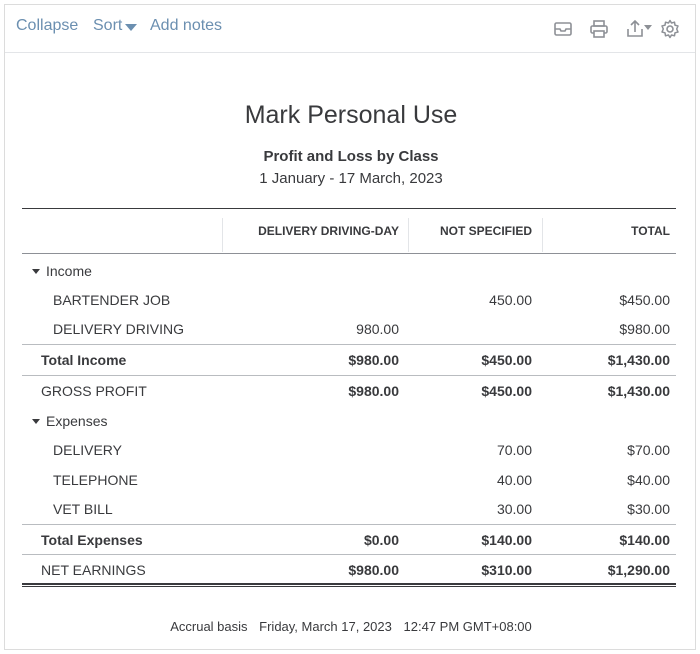 The height and width of the screenshot is (654, 700). I want to click on section-row-expenses: Expenses, so click(349, 421).